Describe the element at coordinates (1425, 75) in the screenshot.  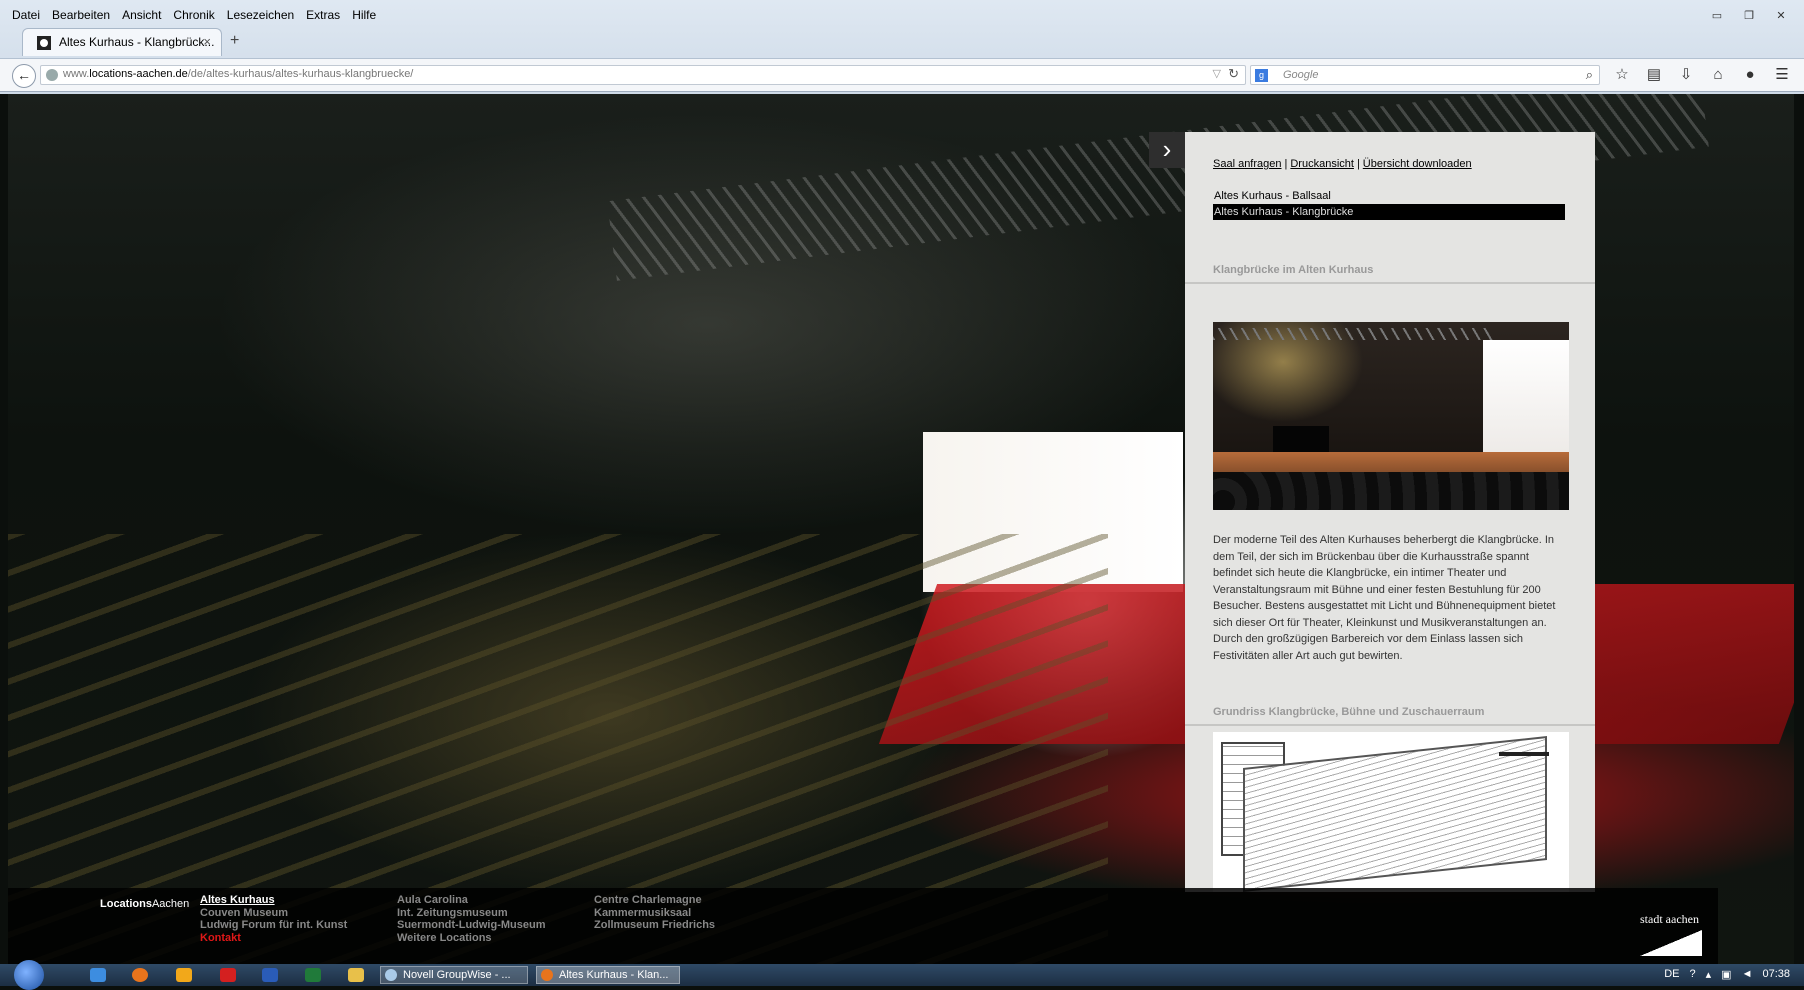
I see `search-box: g Google ⌕` at that location.